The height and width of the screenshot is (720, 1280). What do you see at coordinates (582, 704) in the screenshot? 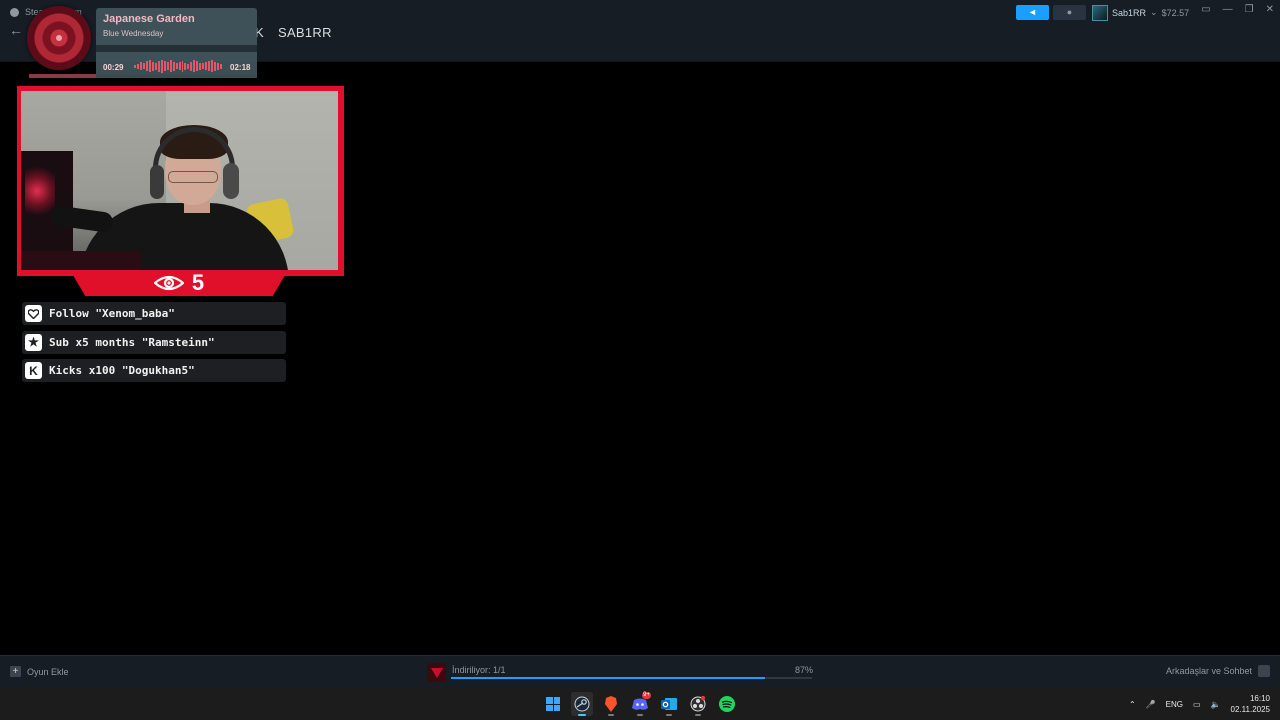
I see `steam-icon` at bounding box center [582, 704].